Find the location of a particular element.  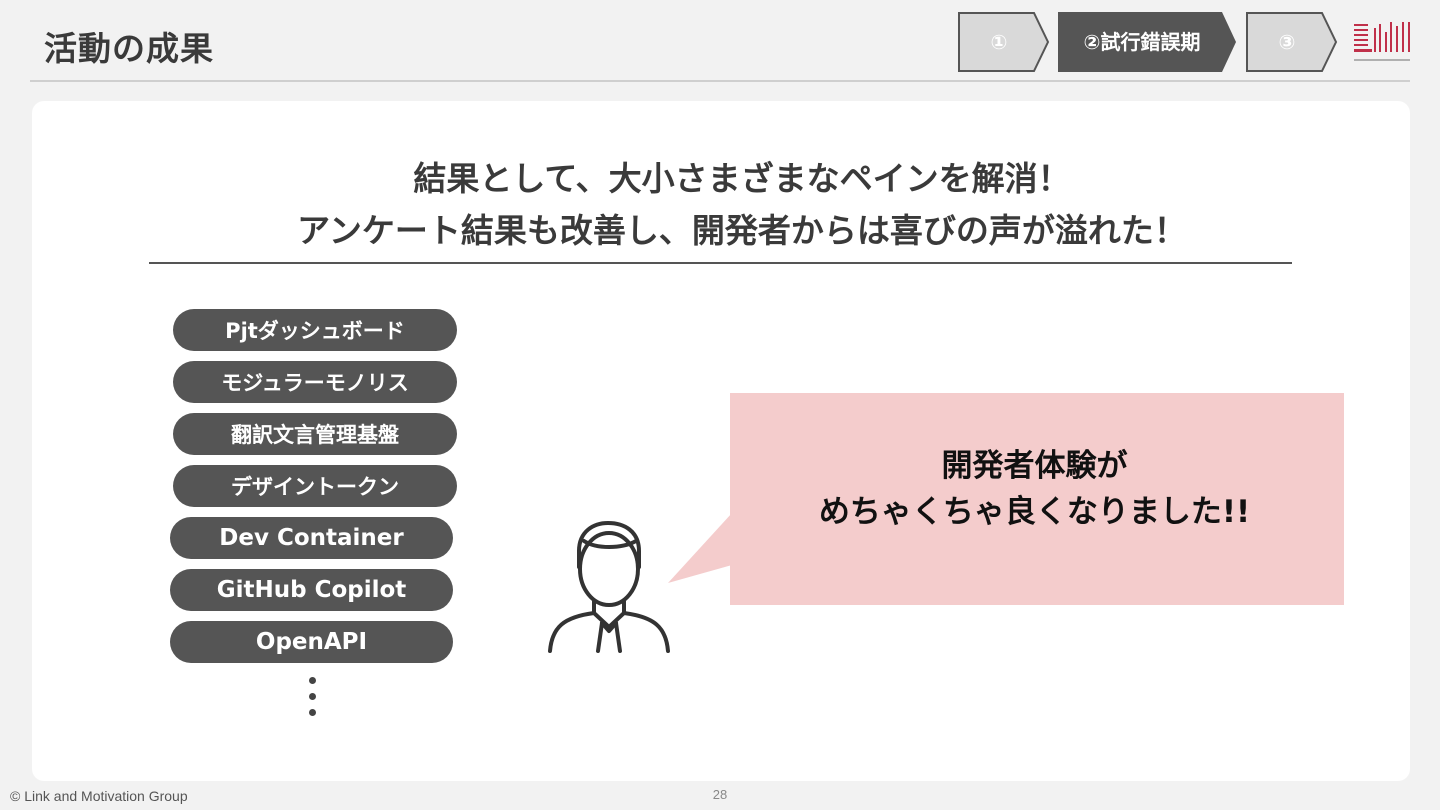

copyright: © Link and Motivation Group is located at coordinates (99, 796).